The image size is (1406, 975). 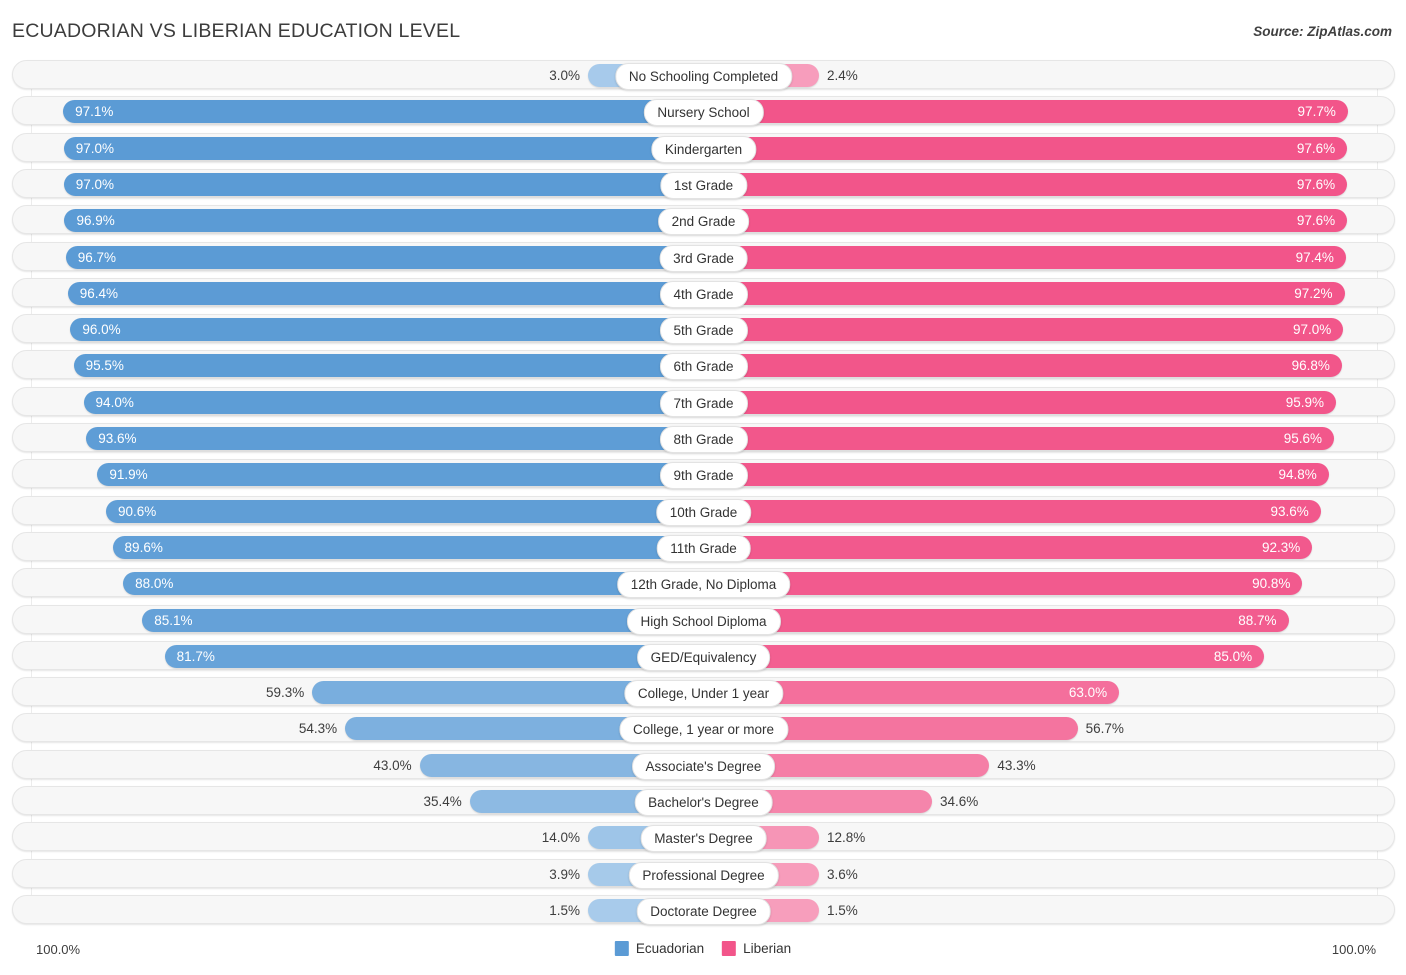 I want to click on legend-item-ecuadorian: Ecuadorian, so click(x=659, y=948).